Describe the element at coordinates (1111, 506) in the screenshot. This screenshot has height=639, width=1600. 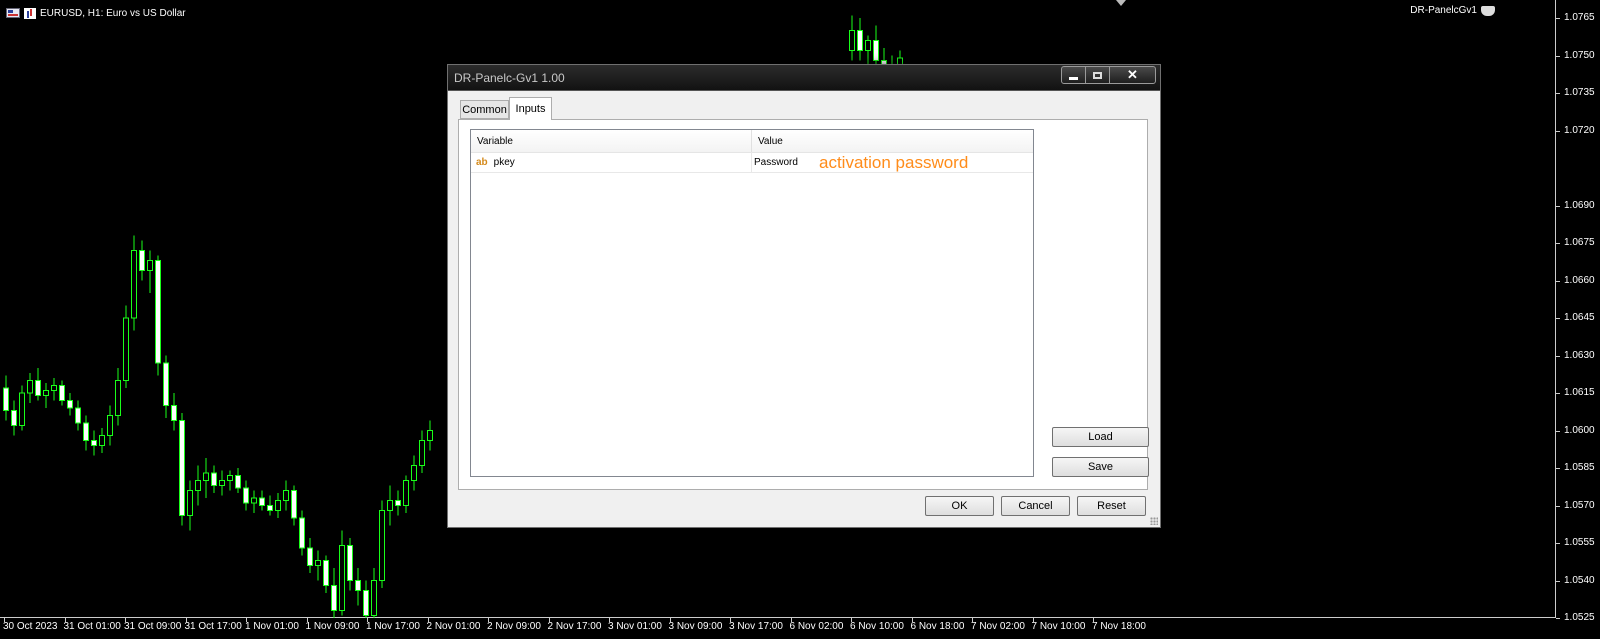
I see `reset-button: Reset` at that location.